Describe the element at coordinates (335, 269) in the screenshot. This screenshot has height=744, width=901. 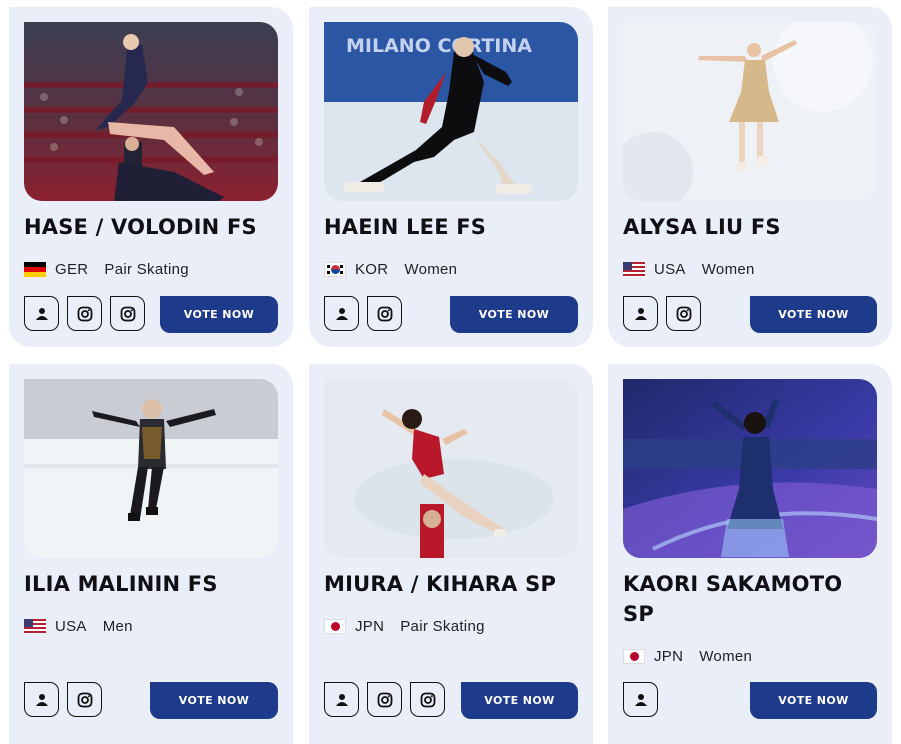
I see `south-korea-flag-icon` at that location.